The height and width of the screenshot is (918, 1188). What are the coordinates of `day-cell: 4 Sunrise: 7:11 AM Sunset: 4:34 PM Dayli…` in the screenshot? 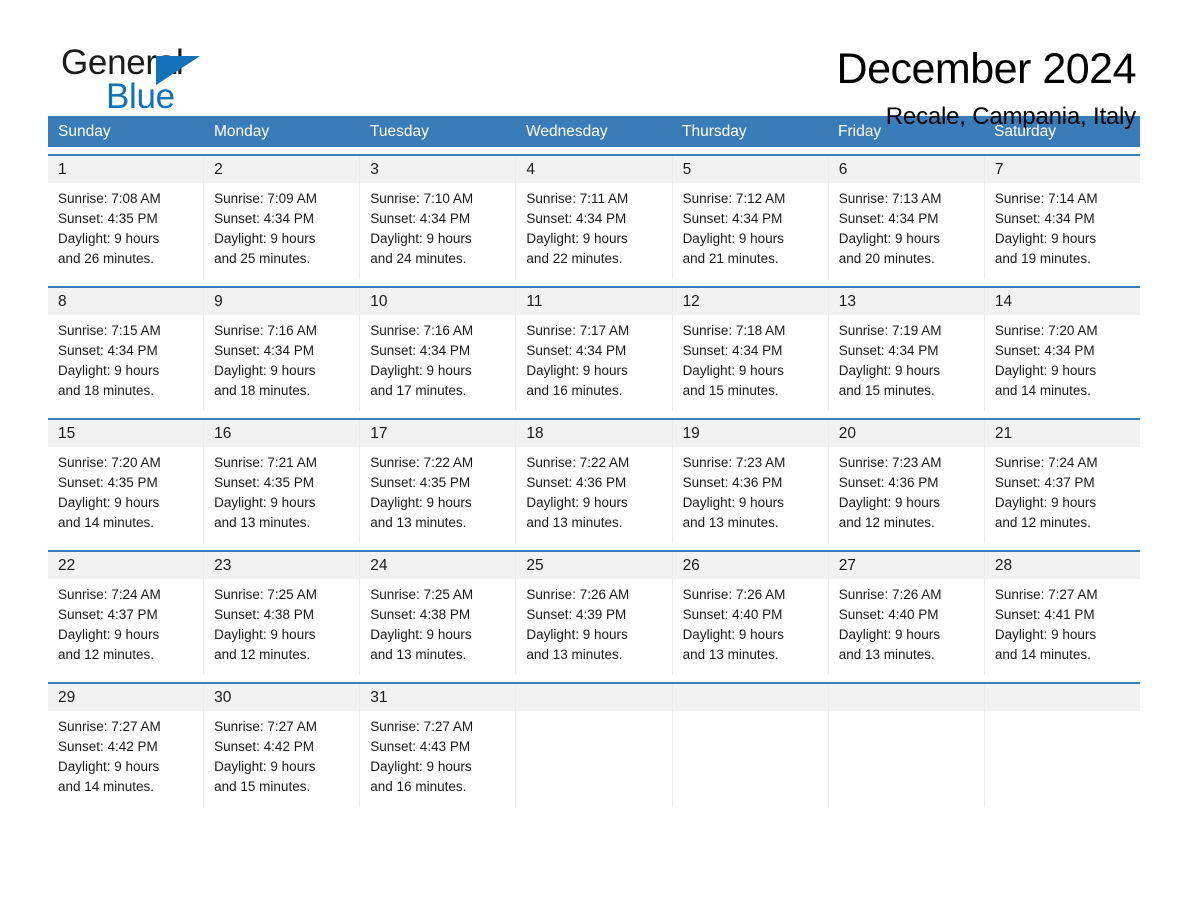 It's located at (593, 217).